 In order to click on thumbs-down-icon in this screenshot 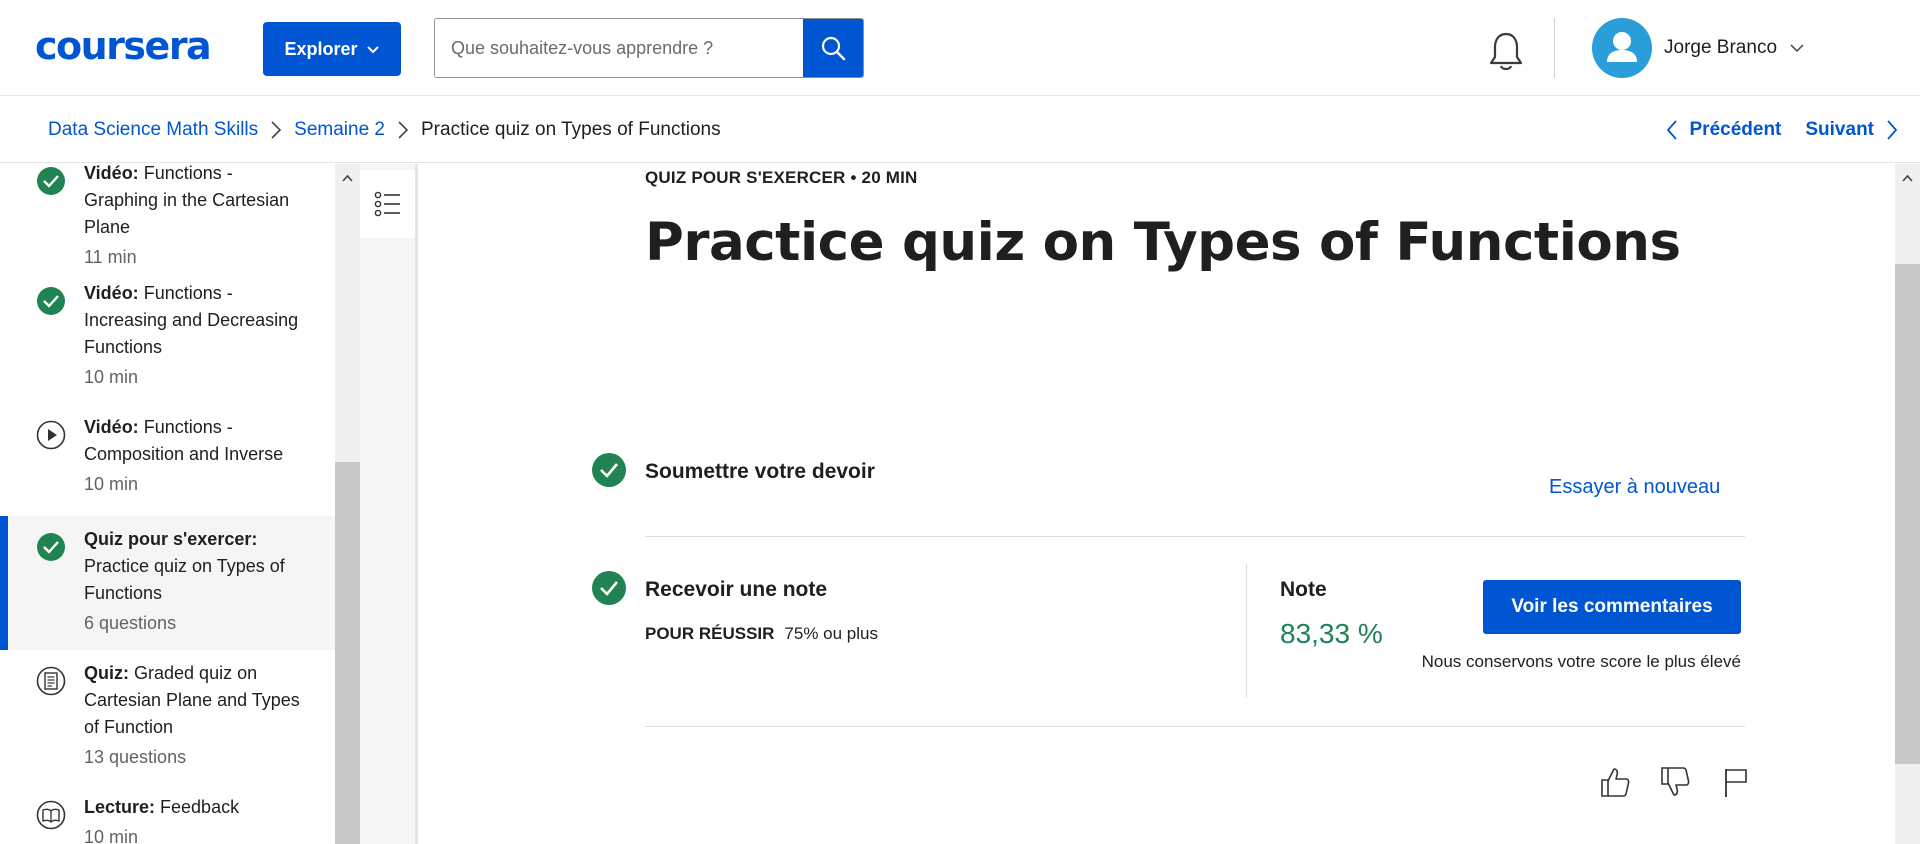, I will do `click(1675, 782)`.